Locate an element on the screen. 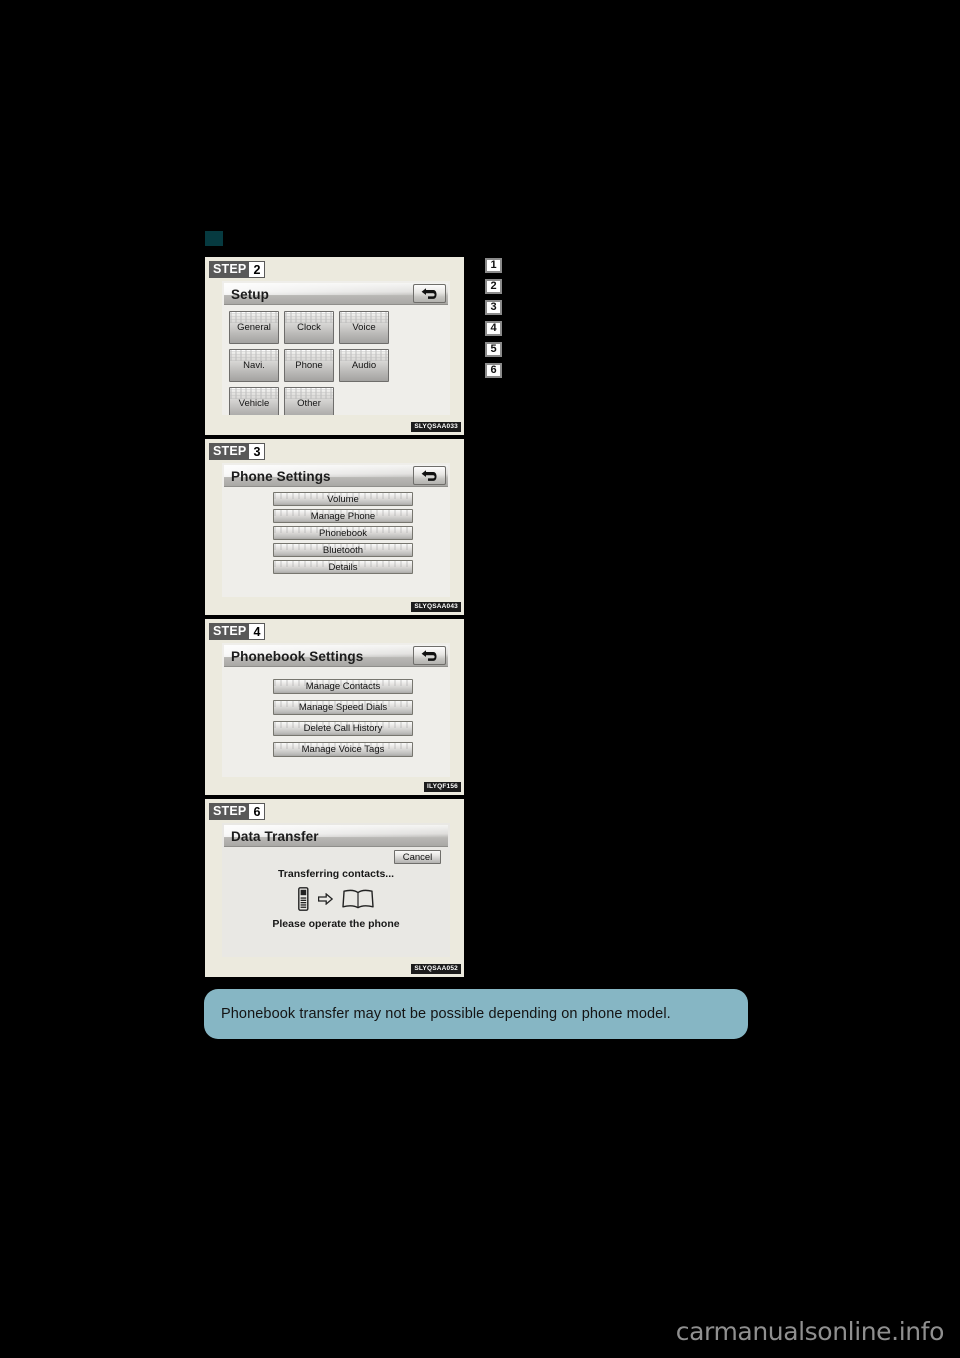 The image size is (960, 1358). step-badge-4: STEP 4 is located at coordinates (237, 631).